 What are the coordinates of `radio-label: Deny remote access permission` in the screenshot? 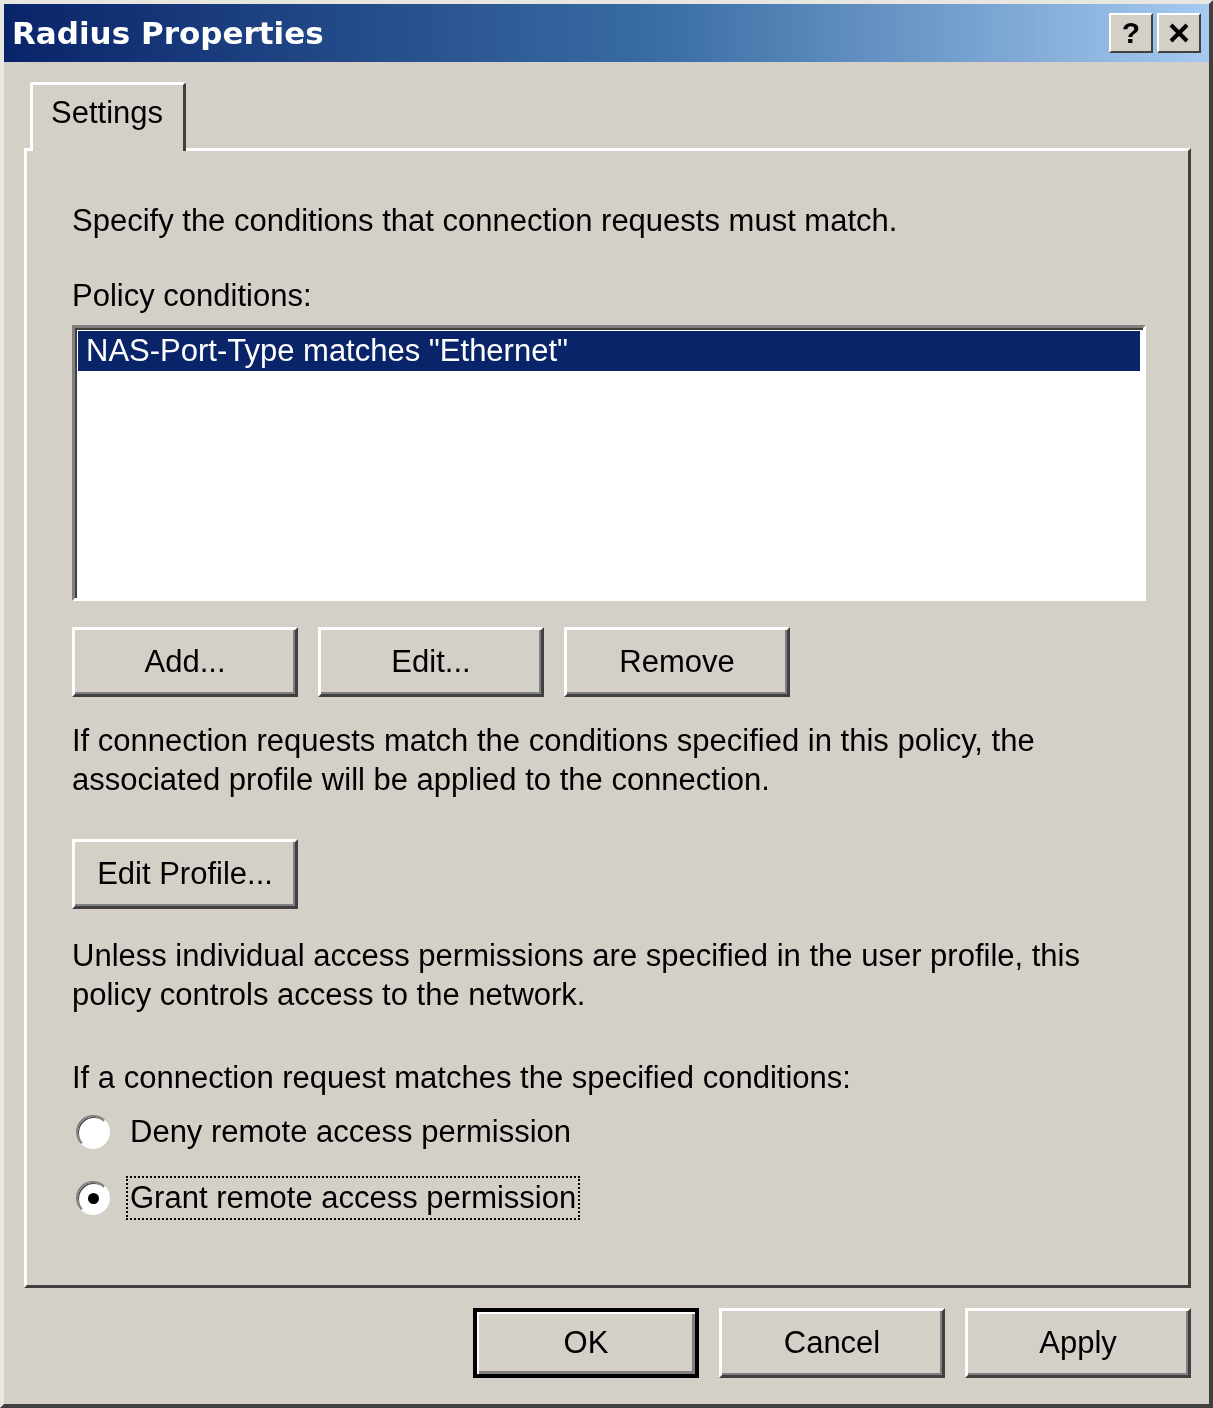 It's located at (351, 1132).